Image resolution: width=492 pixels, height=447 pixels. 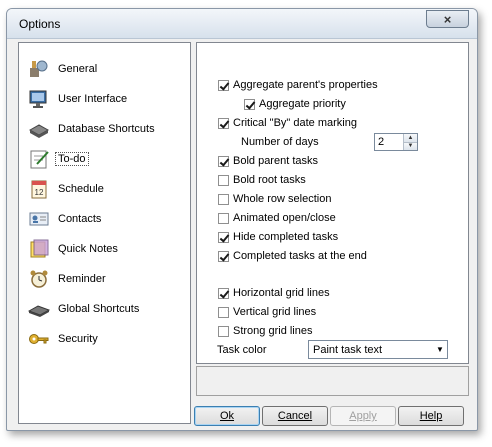 What do you see at coordinates (82, 279) in the screenshot?
I see `sidebar-item-label: Reminder` at bounding box center [82, 279].